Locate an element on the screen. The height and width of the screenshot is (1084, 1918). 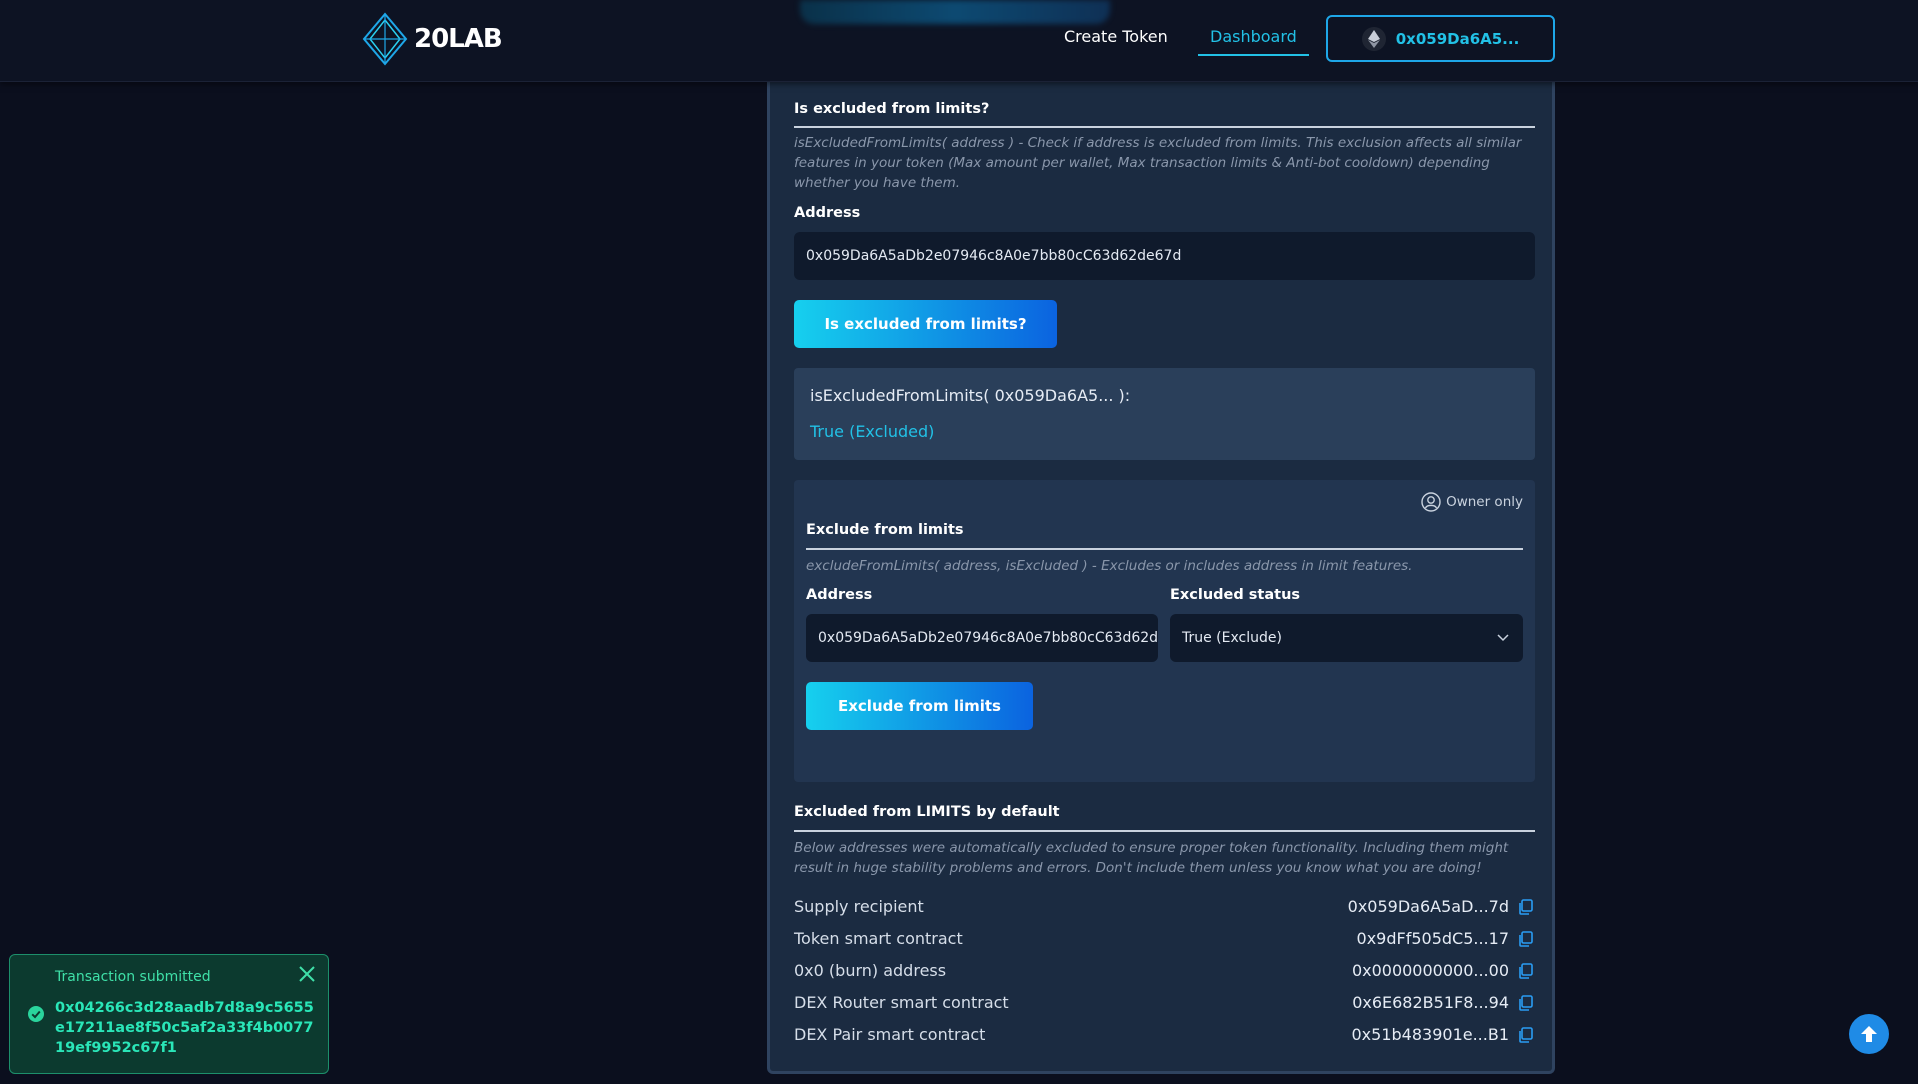
ethereum-icon is located at coordinates (1373, 38).